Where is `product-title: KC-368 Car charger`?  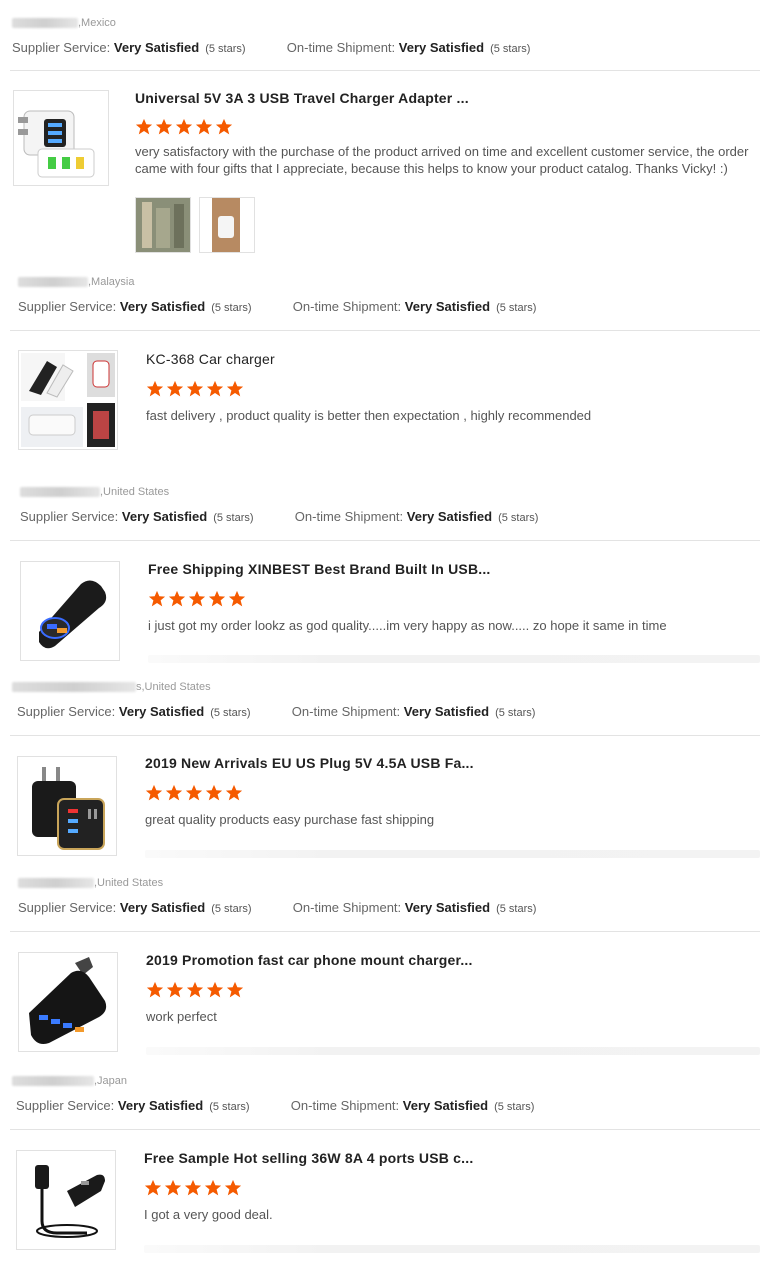
product-title: KC-368 Car charger is located at coordinates (210, 359).